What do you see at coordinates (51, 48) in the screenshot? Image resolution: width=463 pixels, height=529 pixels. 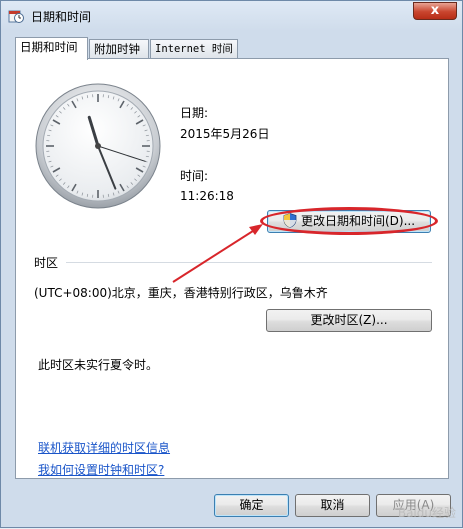 I see `tab-date-time: 日期和时间` at bounding box center [51, 48].